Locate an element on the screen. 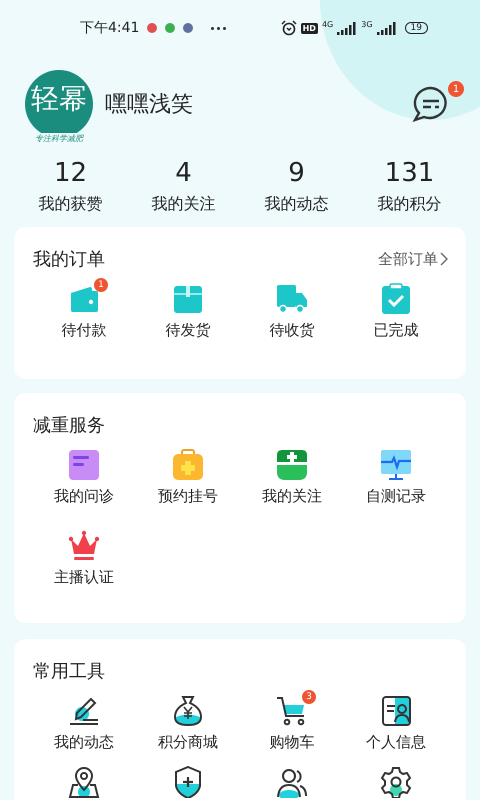 The image size is (480, 800). stat-value: 12 is located at coordinates (71, 173).